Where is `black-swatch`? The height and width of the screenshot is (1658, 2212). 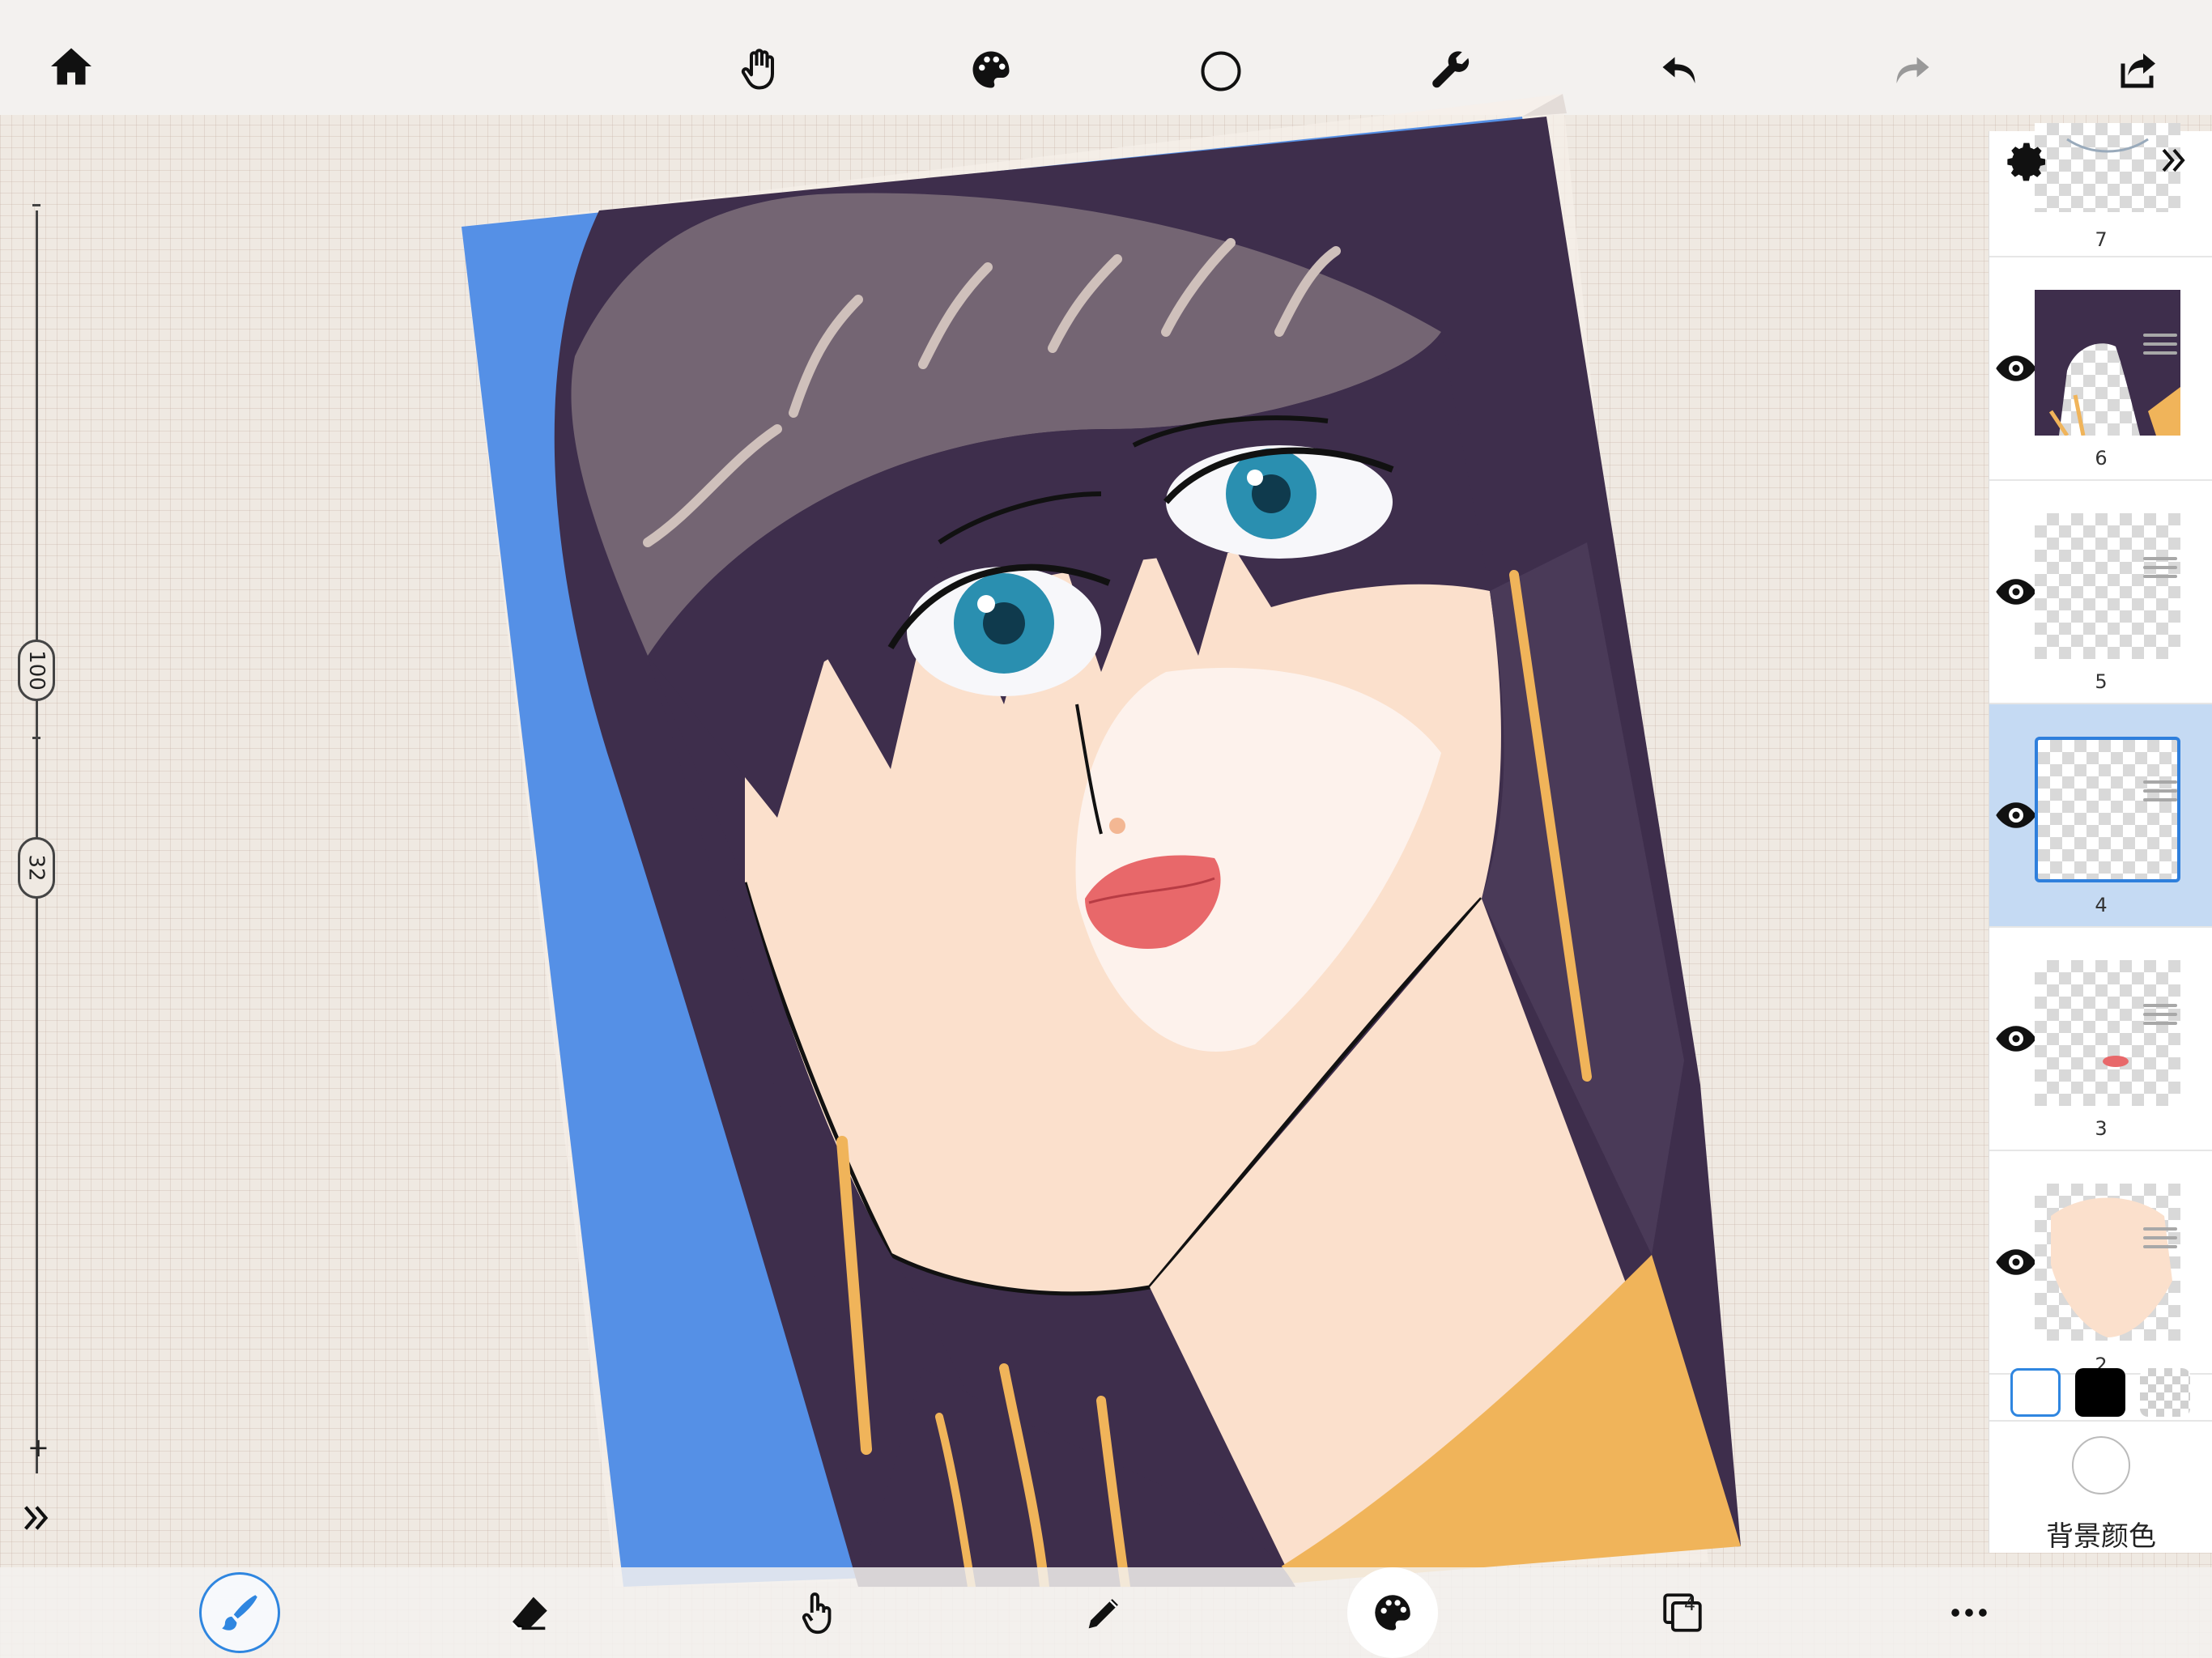
black-swatch is located at coordinates (2100, 1392).